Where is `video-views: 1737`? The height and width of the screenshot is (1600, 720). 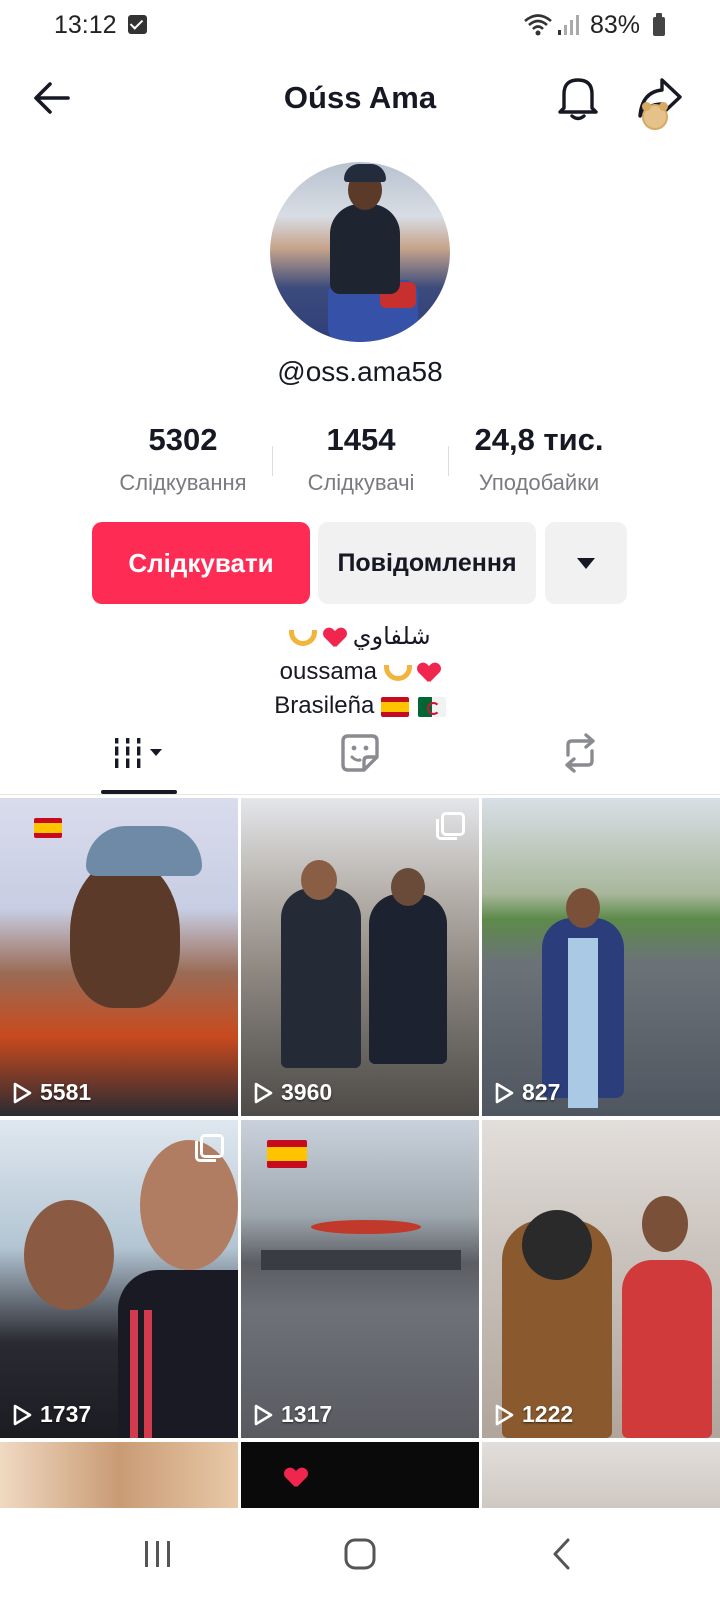
video-views: 1737 is located at coordinates (51, 1414).